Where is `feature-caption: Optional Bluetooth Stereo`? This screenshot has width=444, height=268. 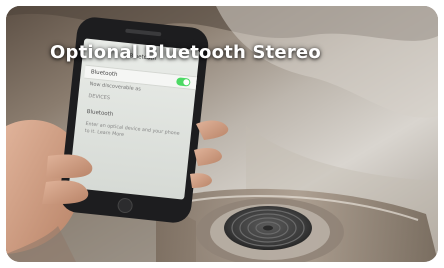
feature-caption: Optional Bluetooth Stereo is located at coordinates (185, 52).